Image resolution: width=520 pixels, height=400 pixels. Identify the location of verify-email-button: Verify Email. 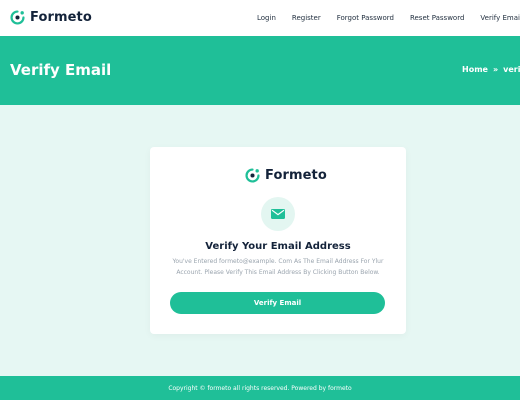
(277, 303).